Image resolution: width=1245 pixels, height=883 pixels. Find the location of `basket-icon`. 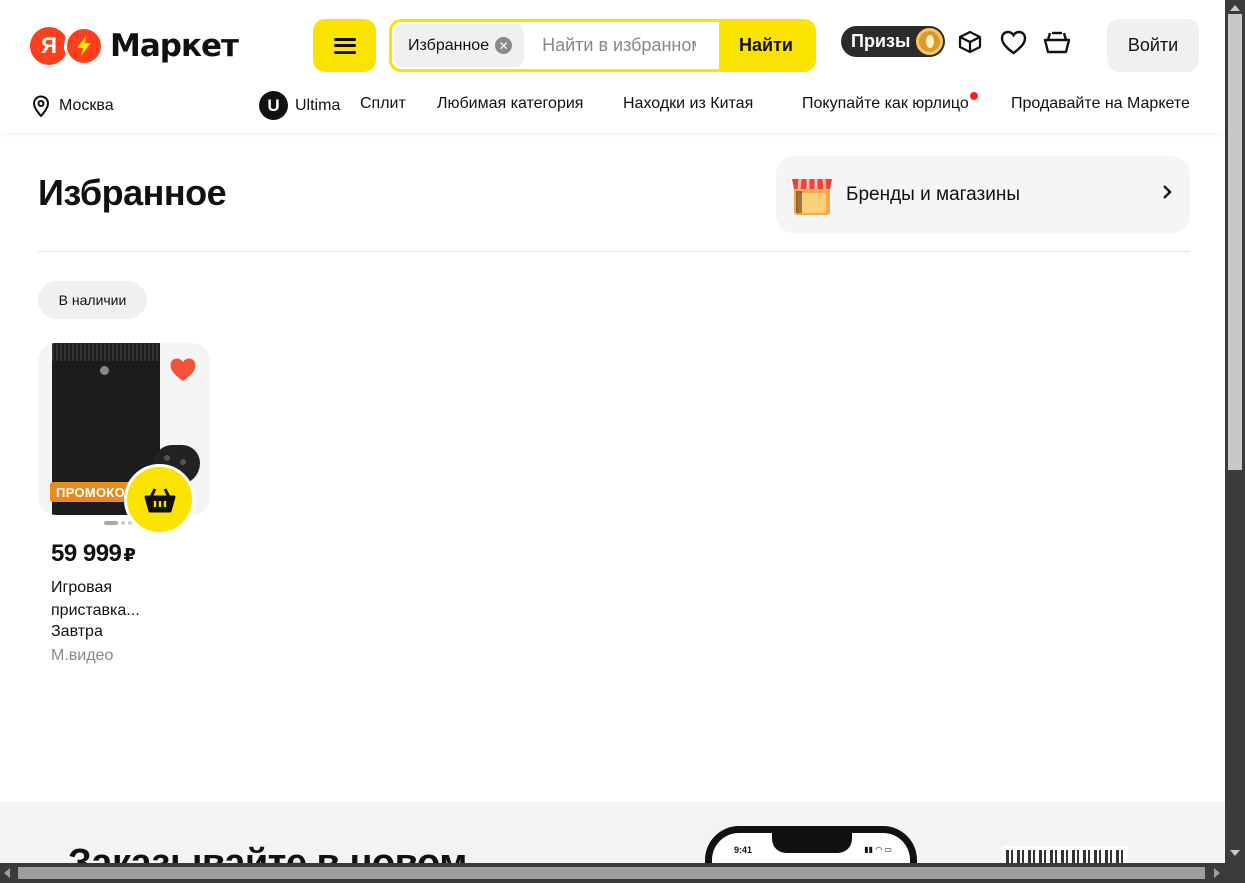

basket-icon is located at coordinates (159, 499).